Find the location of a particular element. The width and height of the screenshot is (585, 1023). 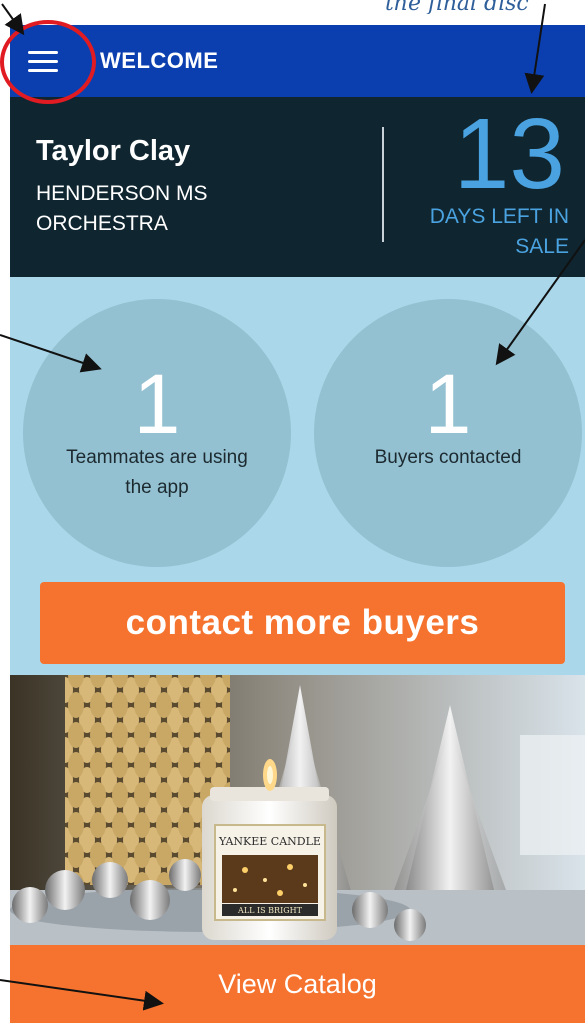

buyers-label: Buyers contacted is located at coordinates (448, 457).